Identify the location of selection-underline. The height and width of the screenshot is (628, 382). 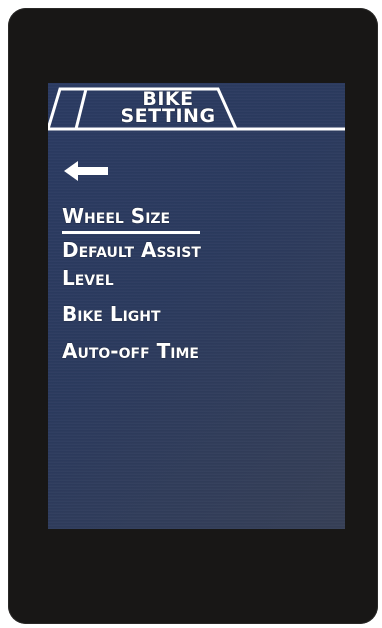
(131, 232).